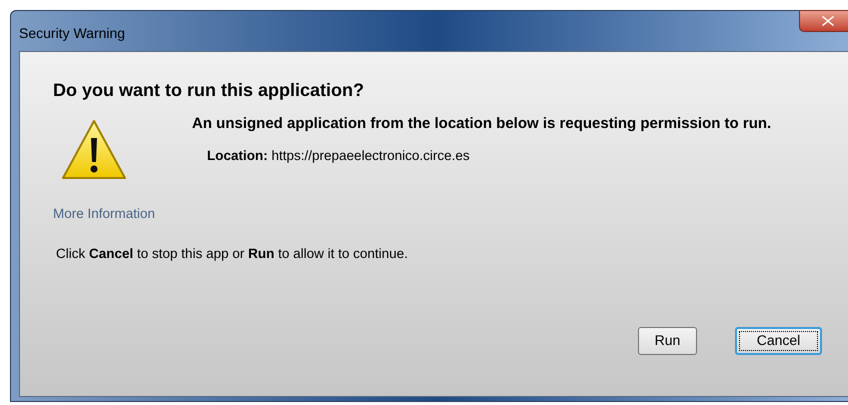 This screenshot has width=848, height=405. I want to click on dialog-heading: Do you want to run this application?, so click(209, 90).